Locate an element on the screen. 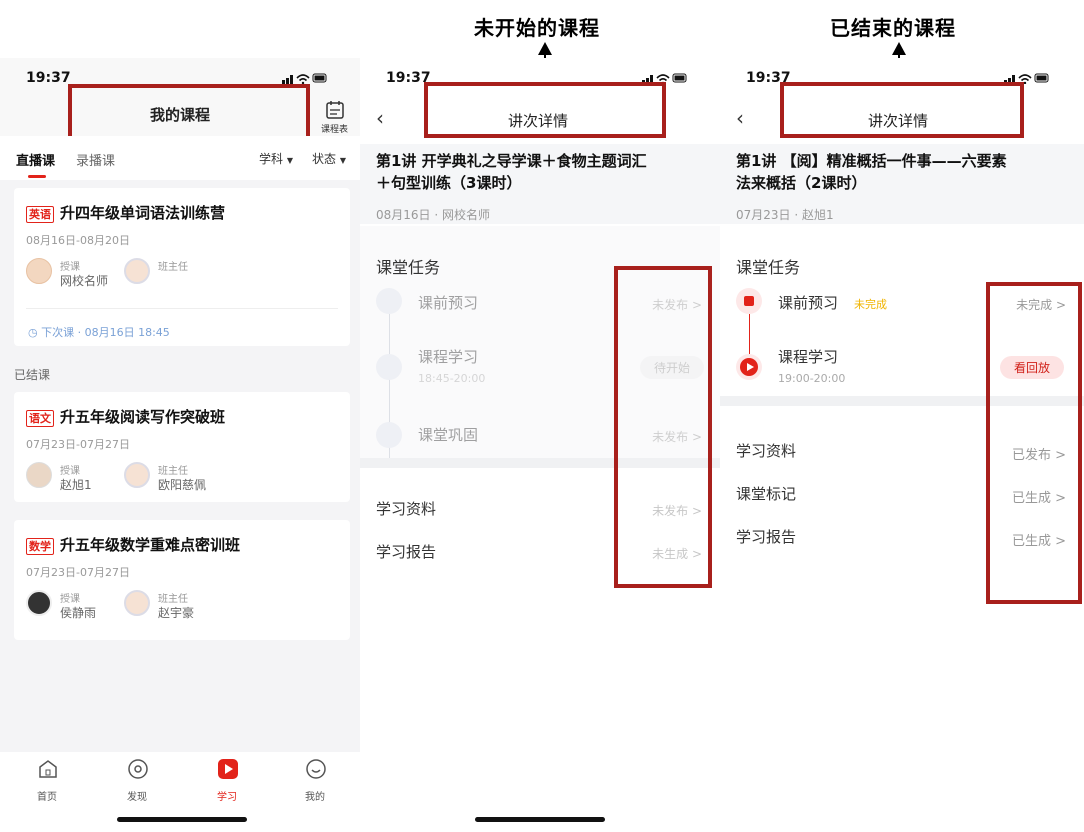 The height and width of the screenshot is (832, 1084). clock-icon: ◷ is located at coordinates (33, 332).